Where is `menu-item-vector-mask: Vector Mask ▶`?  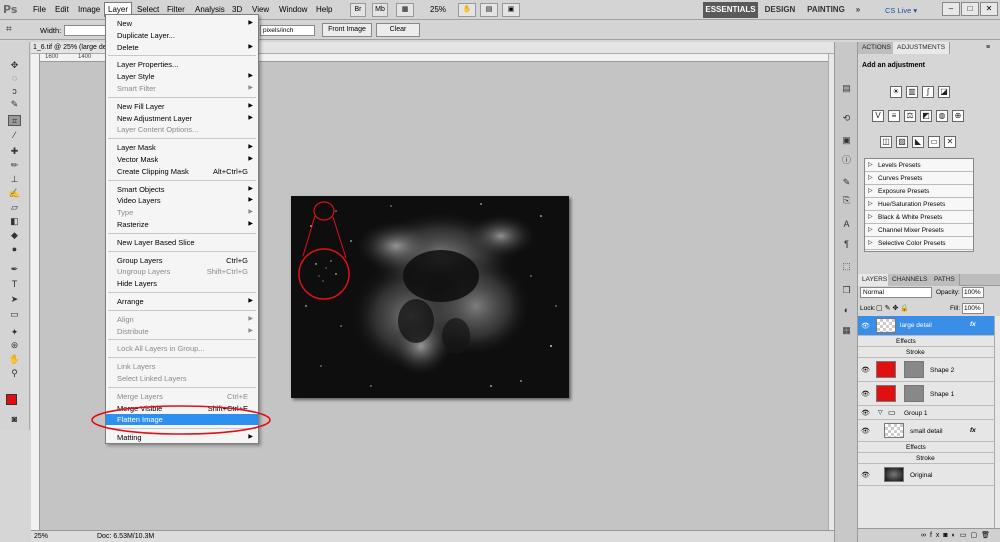 menu-item-vector-mask: Vector Mask ▶ is located at coordinates (182, 159).